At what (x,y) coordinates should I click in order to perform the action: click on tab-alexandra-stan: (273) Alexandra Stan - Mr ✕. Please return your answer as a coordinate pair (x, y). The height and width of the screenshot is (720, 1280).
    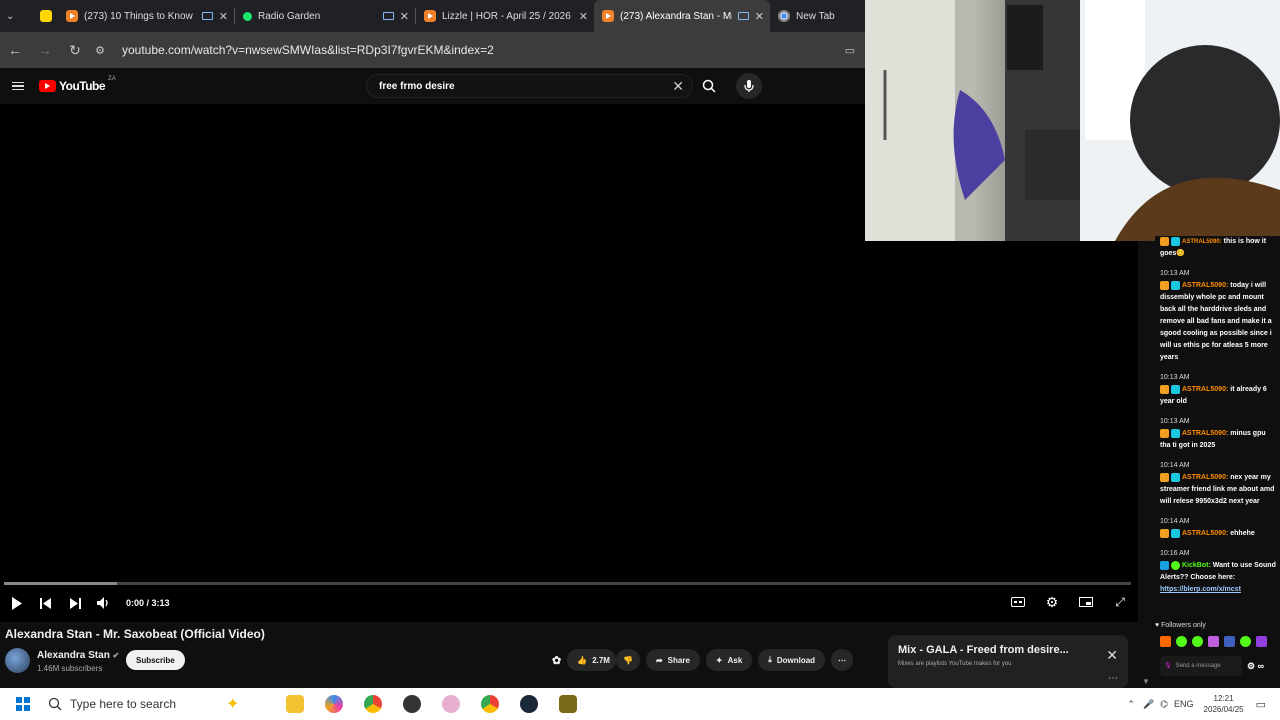
    Looking at the image, I should click on (682, 16).